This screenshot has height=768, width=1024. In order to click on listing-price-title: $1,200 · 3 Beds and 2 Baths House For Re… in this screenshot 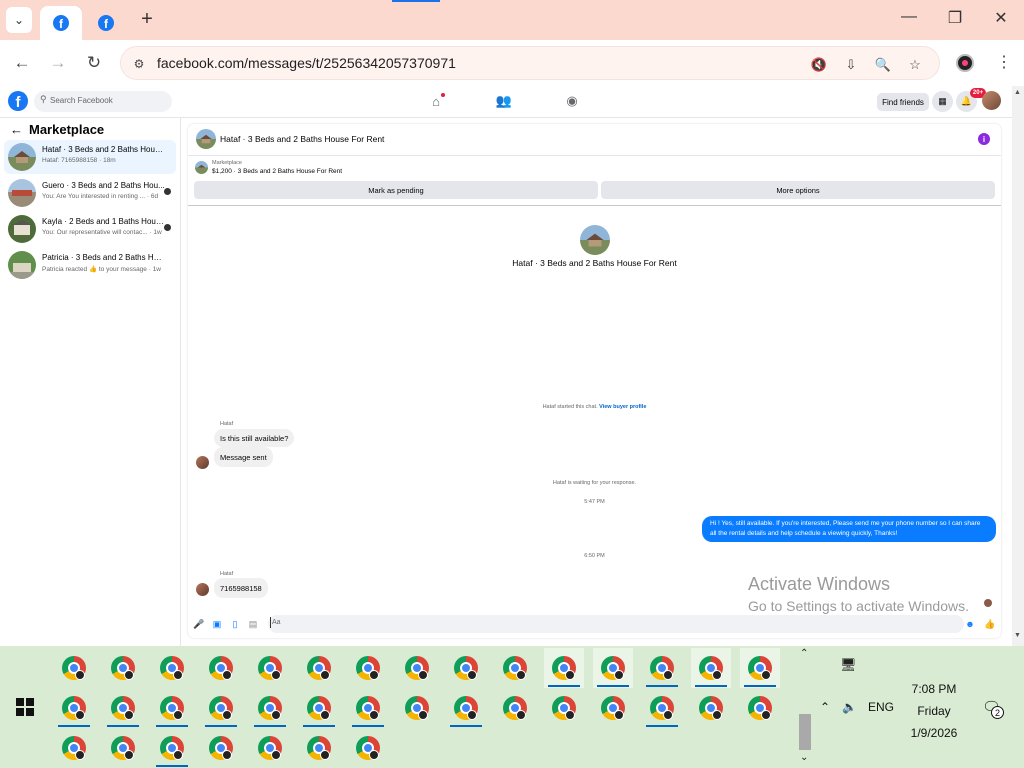, I will do `click(277, 171)`.